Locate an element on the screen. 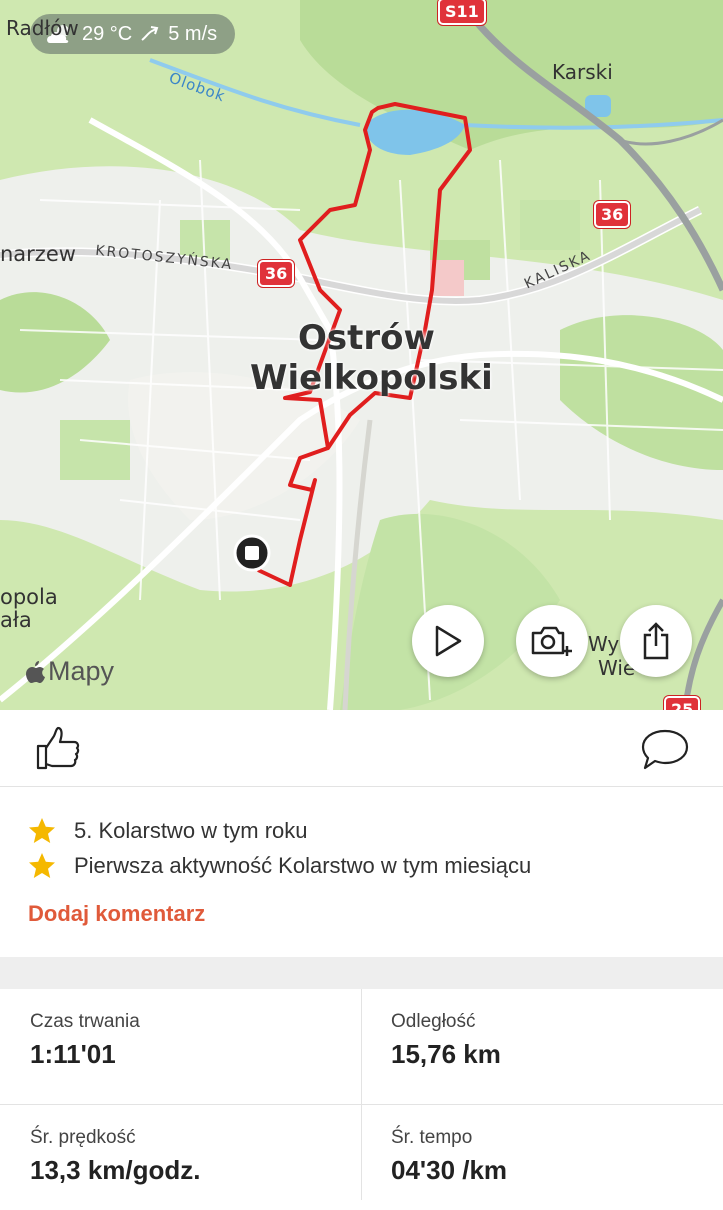 This screenshot has height=1210, width=723. map-attribution: Mapy is located at coordinates (70, 671).